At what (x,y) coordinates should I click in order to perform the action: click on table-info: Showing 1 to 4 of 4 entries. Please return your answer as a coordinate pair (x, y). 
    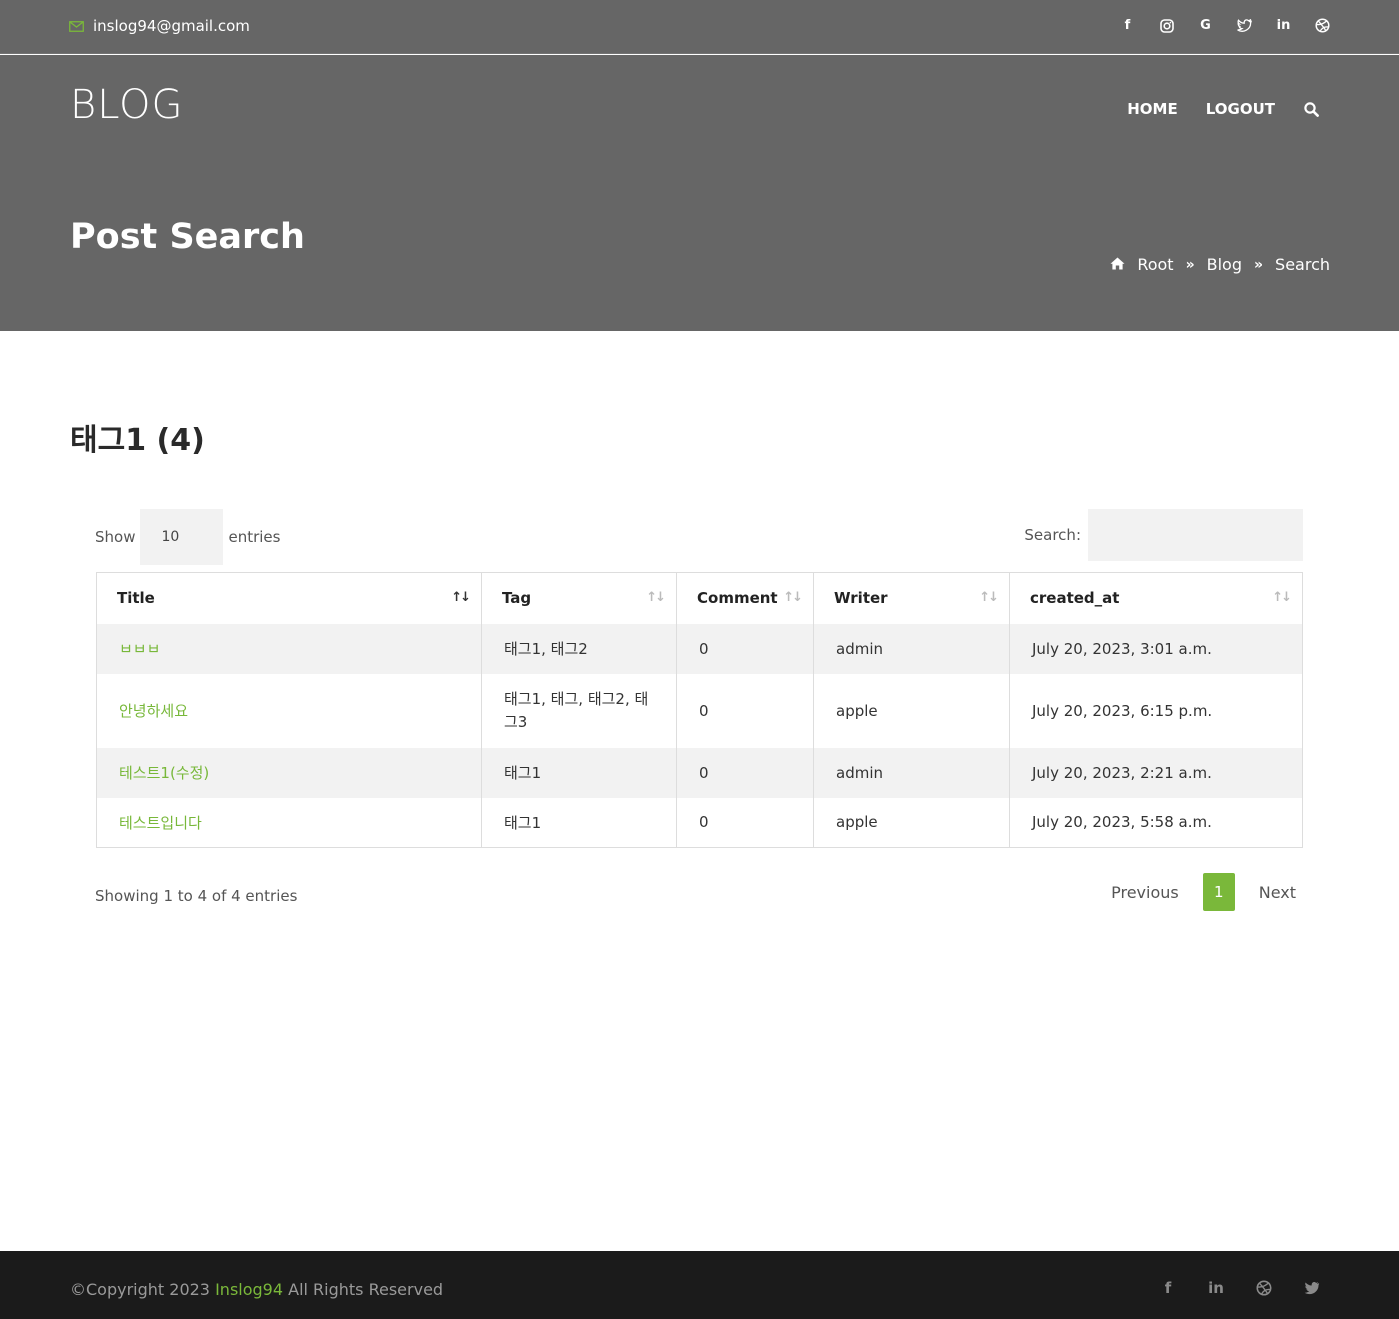
    Looking at the image, I should click on (196, 896).